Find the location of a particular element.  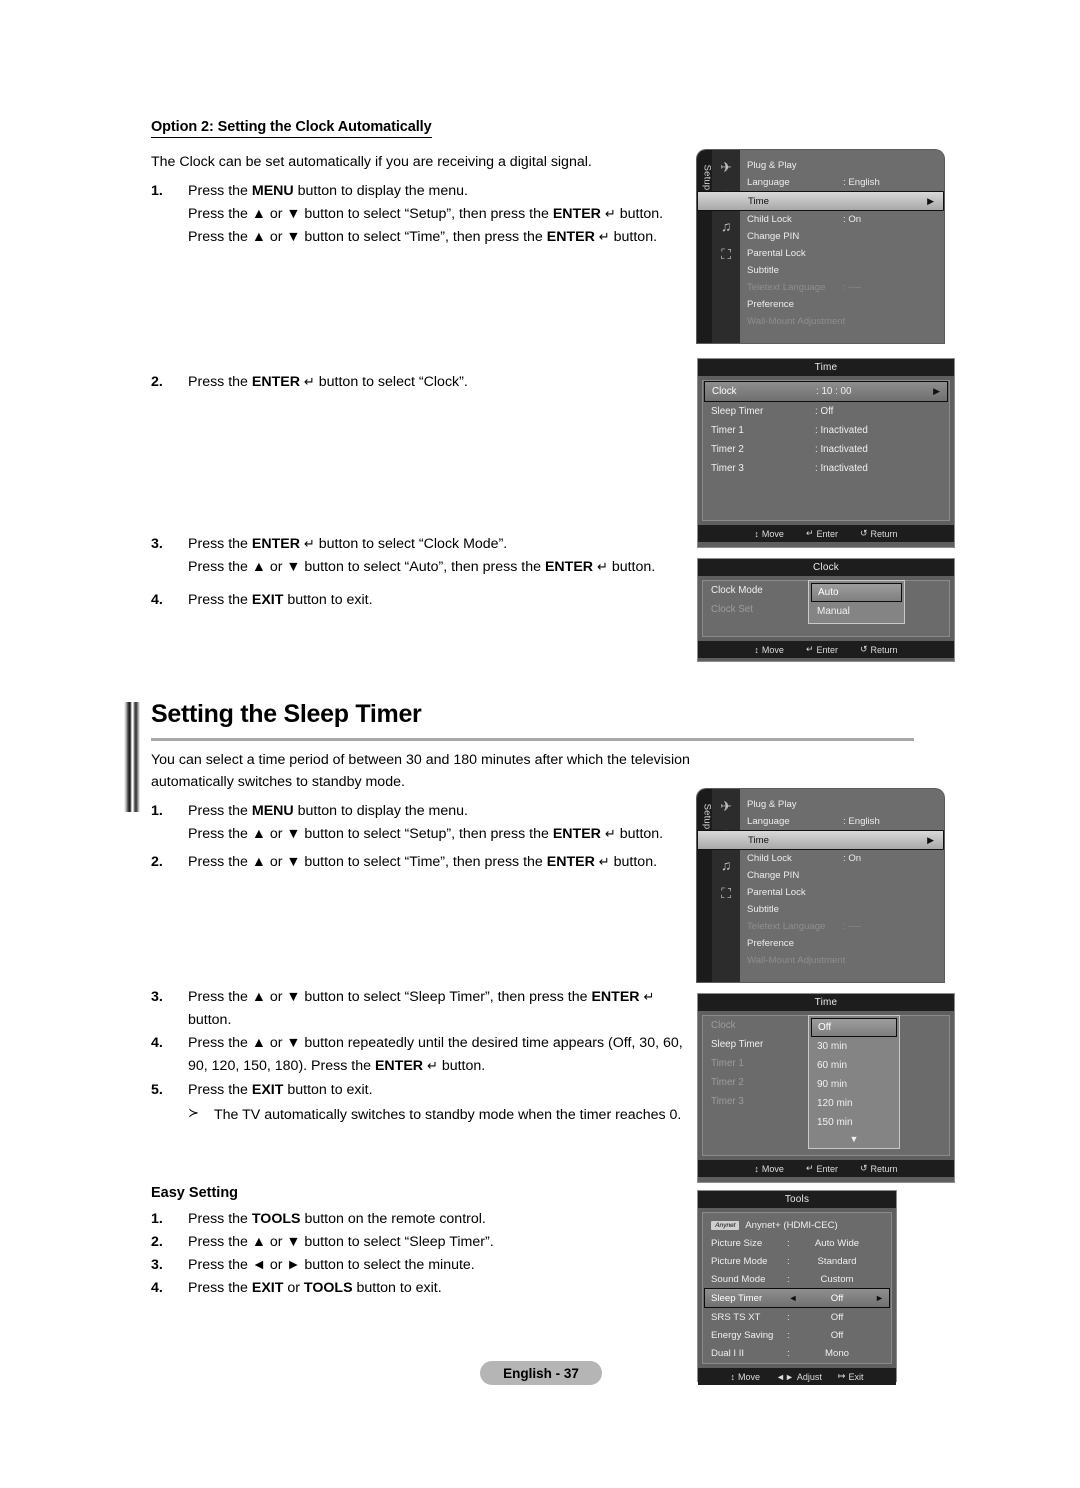

step-line: Press the EXIT or TOOLS button to exit. is located at coordinates (315, 1288).